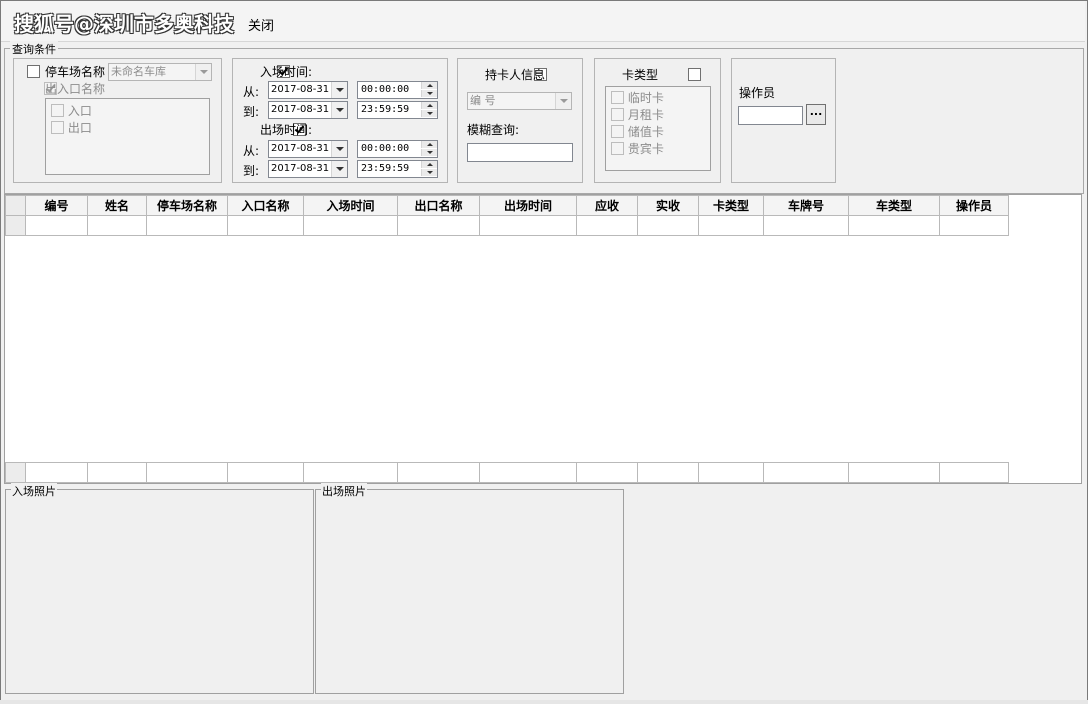 The image size is (1088, 704). I want to click on table-row, so click(507, 225).